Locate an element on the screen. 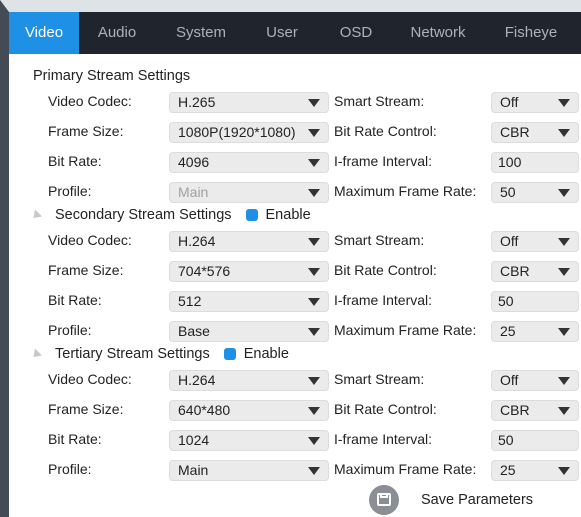  tertiary-smart-stream-label: Smart Stream: is located at coordinates (379, 379).